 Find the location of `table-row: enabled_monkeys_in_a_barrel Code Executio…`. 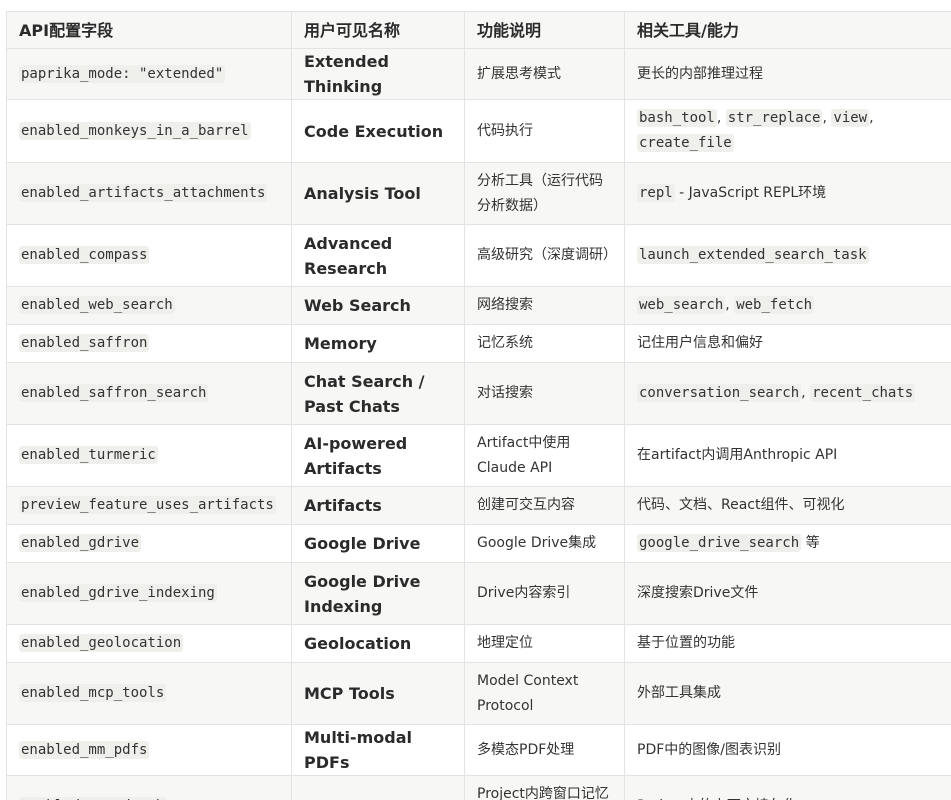

table-row: enabled_monkeys_in_a_barrel Code Executio… is located at coordinates (478, 131).